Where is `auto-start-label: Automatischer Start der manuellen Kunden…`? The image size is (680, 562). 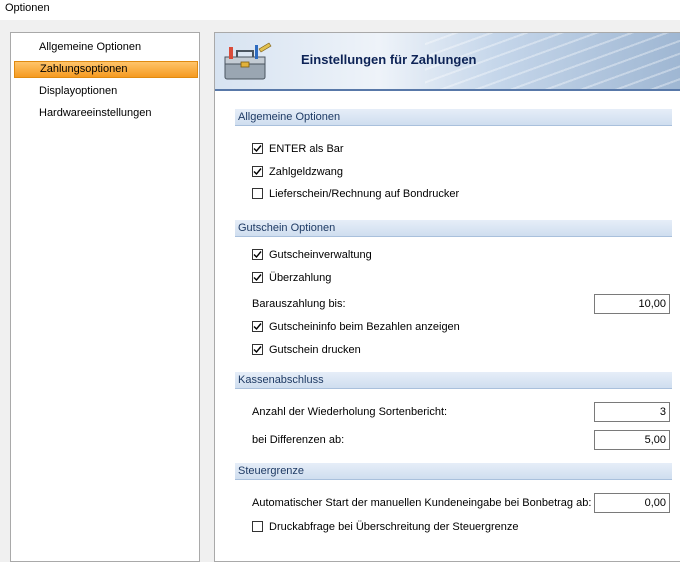 auto-start-label: Automatischer Start der manuellen Kunden… is located at coordinates (422, 503).